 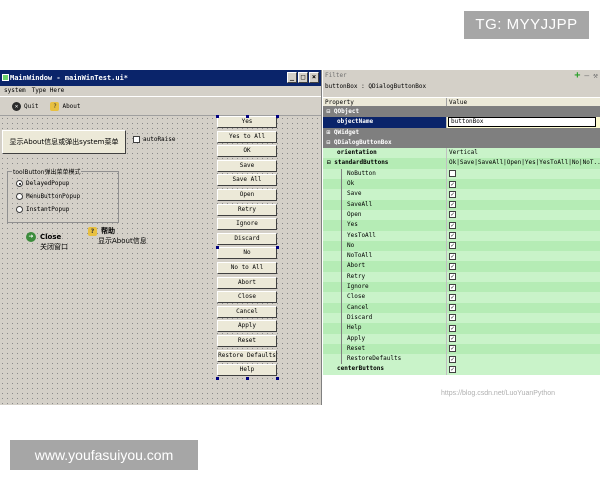 What do you see at coordinates (595, 75) in the screenshot?
I see `wrench-icon: ⚒` at bounding box center [595, 75].